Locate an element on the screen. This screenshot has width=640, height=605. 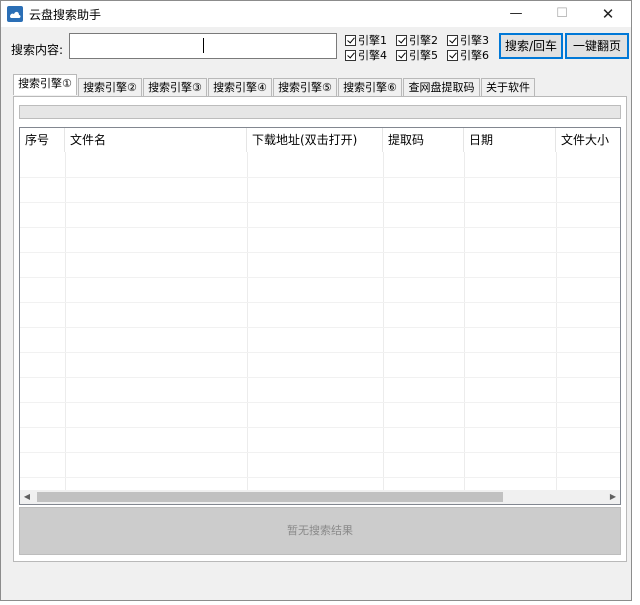
column-header-file-size: 文件大小 is located at coordinates (588, 140).